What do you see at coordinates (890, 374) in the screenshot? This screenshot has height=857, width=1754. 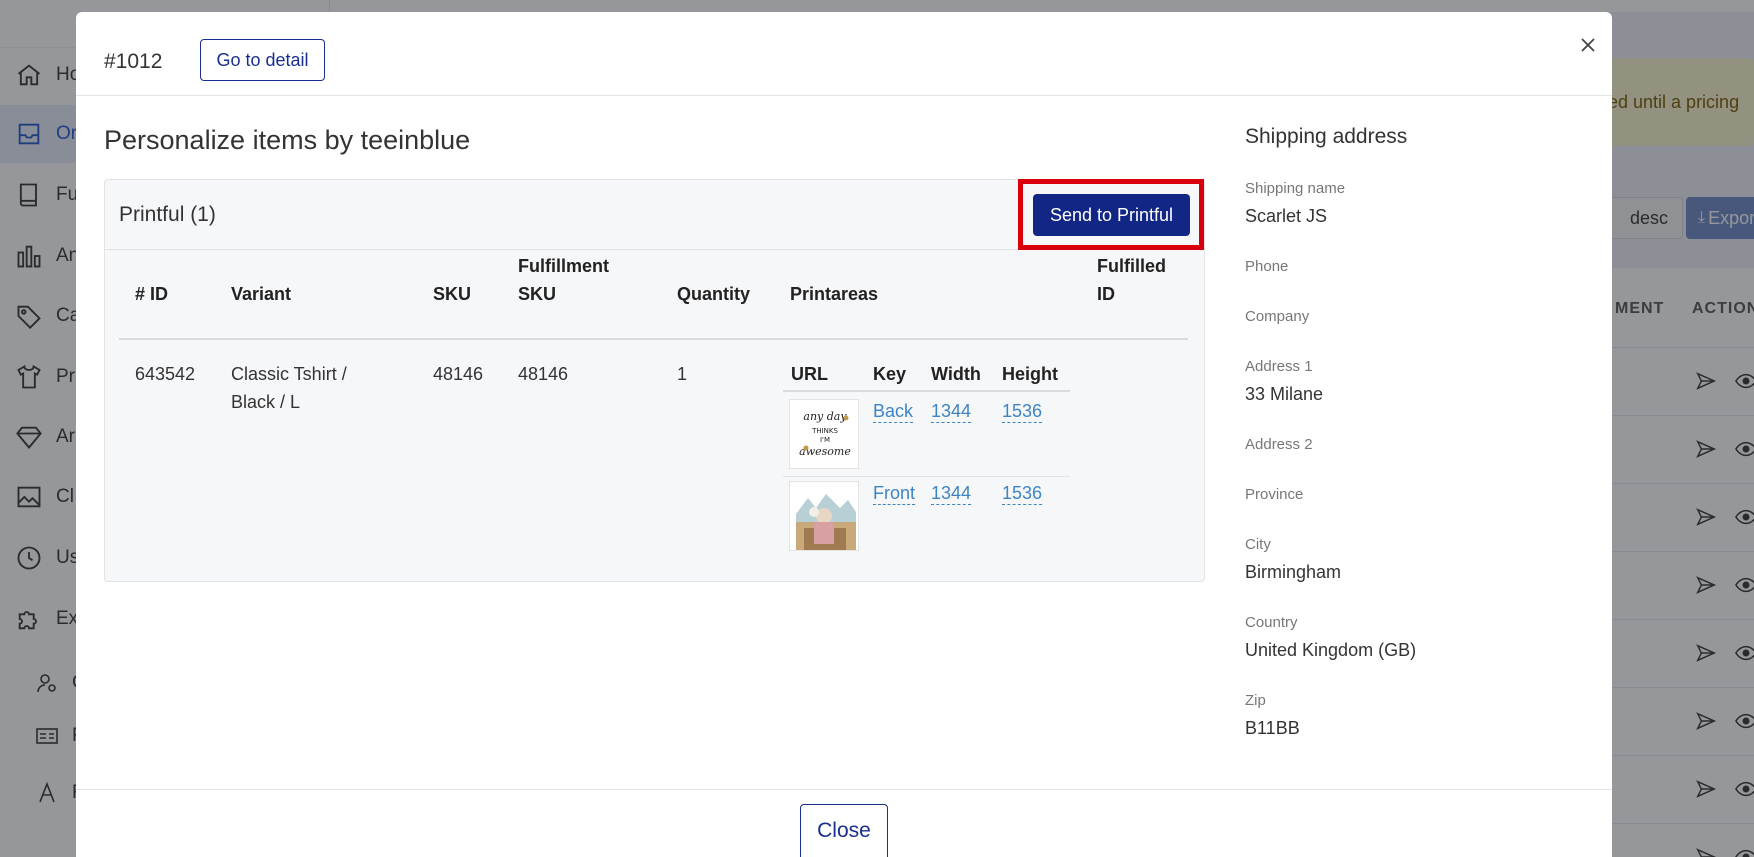 I see `sub-header-key: Key` at bounding box center [890, 374].